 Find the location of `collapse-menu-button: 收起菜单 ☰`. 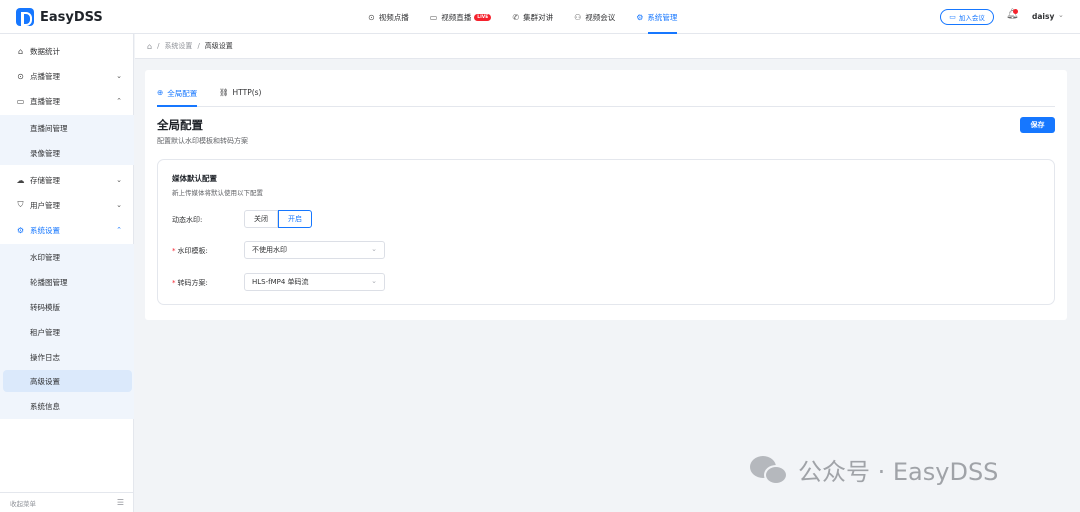

collapse-menu-button: 收起菜单 ☰ is located at coordinates (67, 502).